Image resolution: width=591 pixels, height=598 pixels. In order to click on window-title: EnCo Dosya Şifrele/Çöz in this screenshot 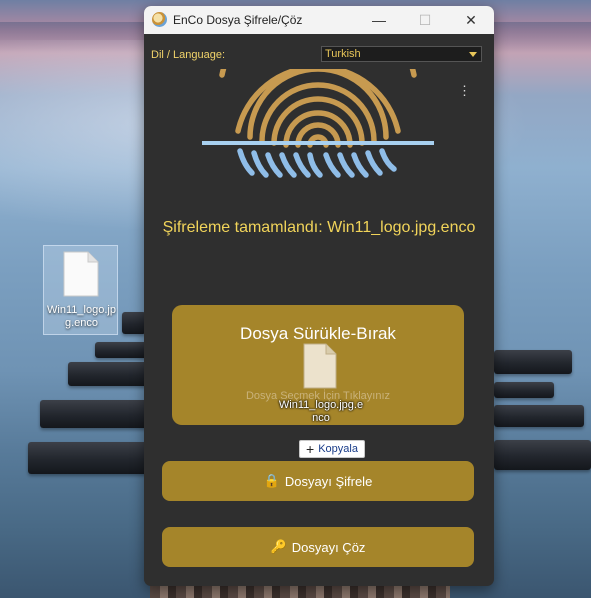, I will do `click(238, 20)`.